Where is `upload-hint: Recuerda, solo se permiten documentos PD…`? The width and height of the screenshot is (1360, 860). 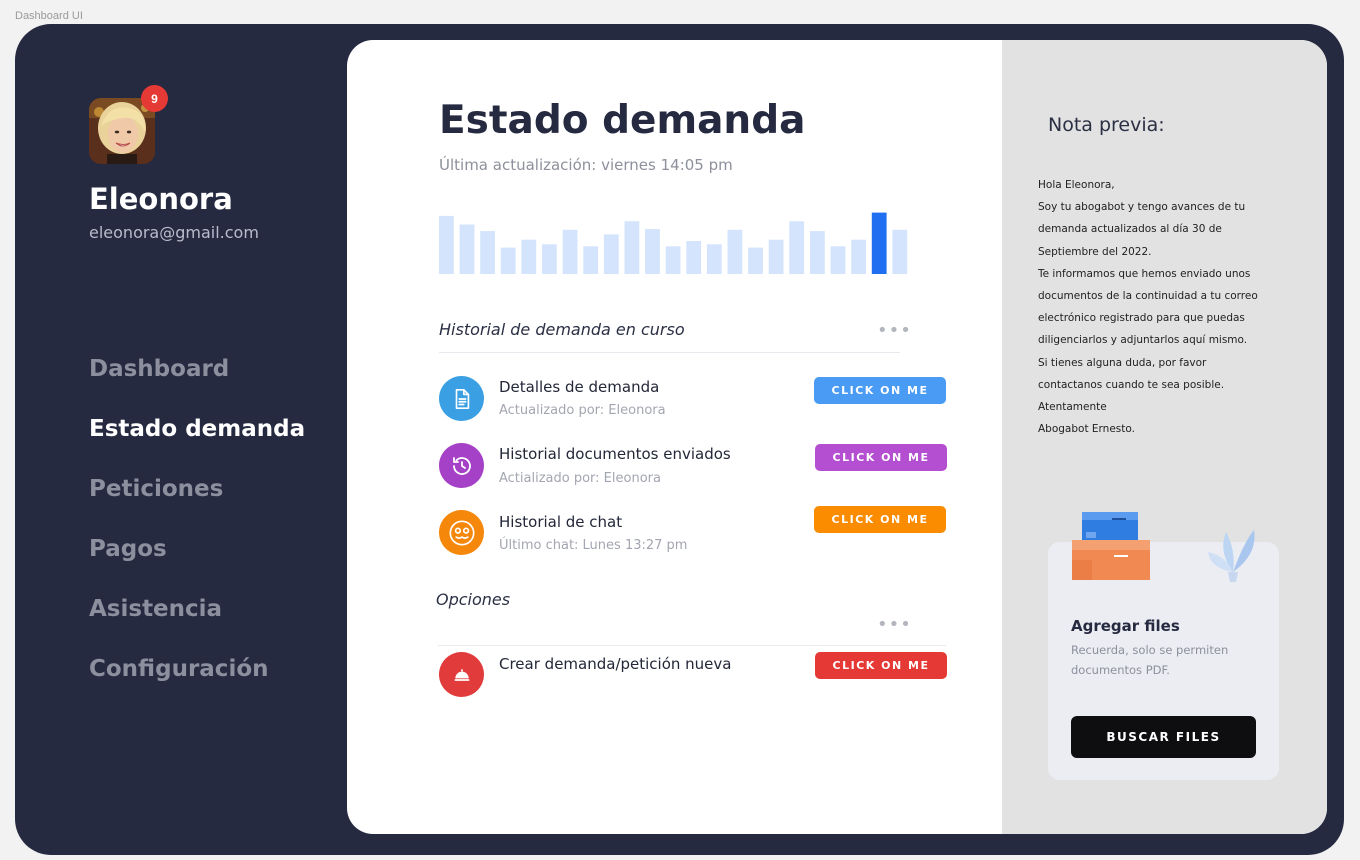 upload-hint: Recuerda, solo se permiten documentos PD… is located at coordinates (1150, 660).